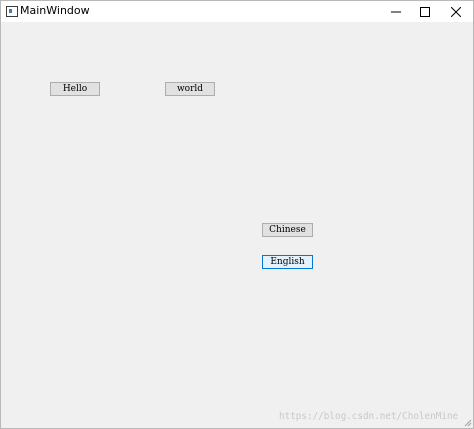 The height and width of the screenshot is (429, 474). I want to click on chinese-button: Chinese, so click(287, 230).